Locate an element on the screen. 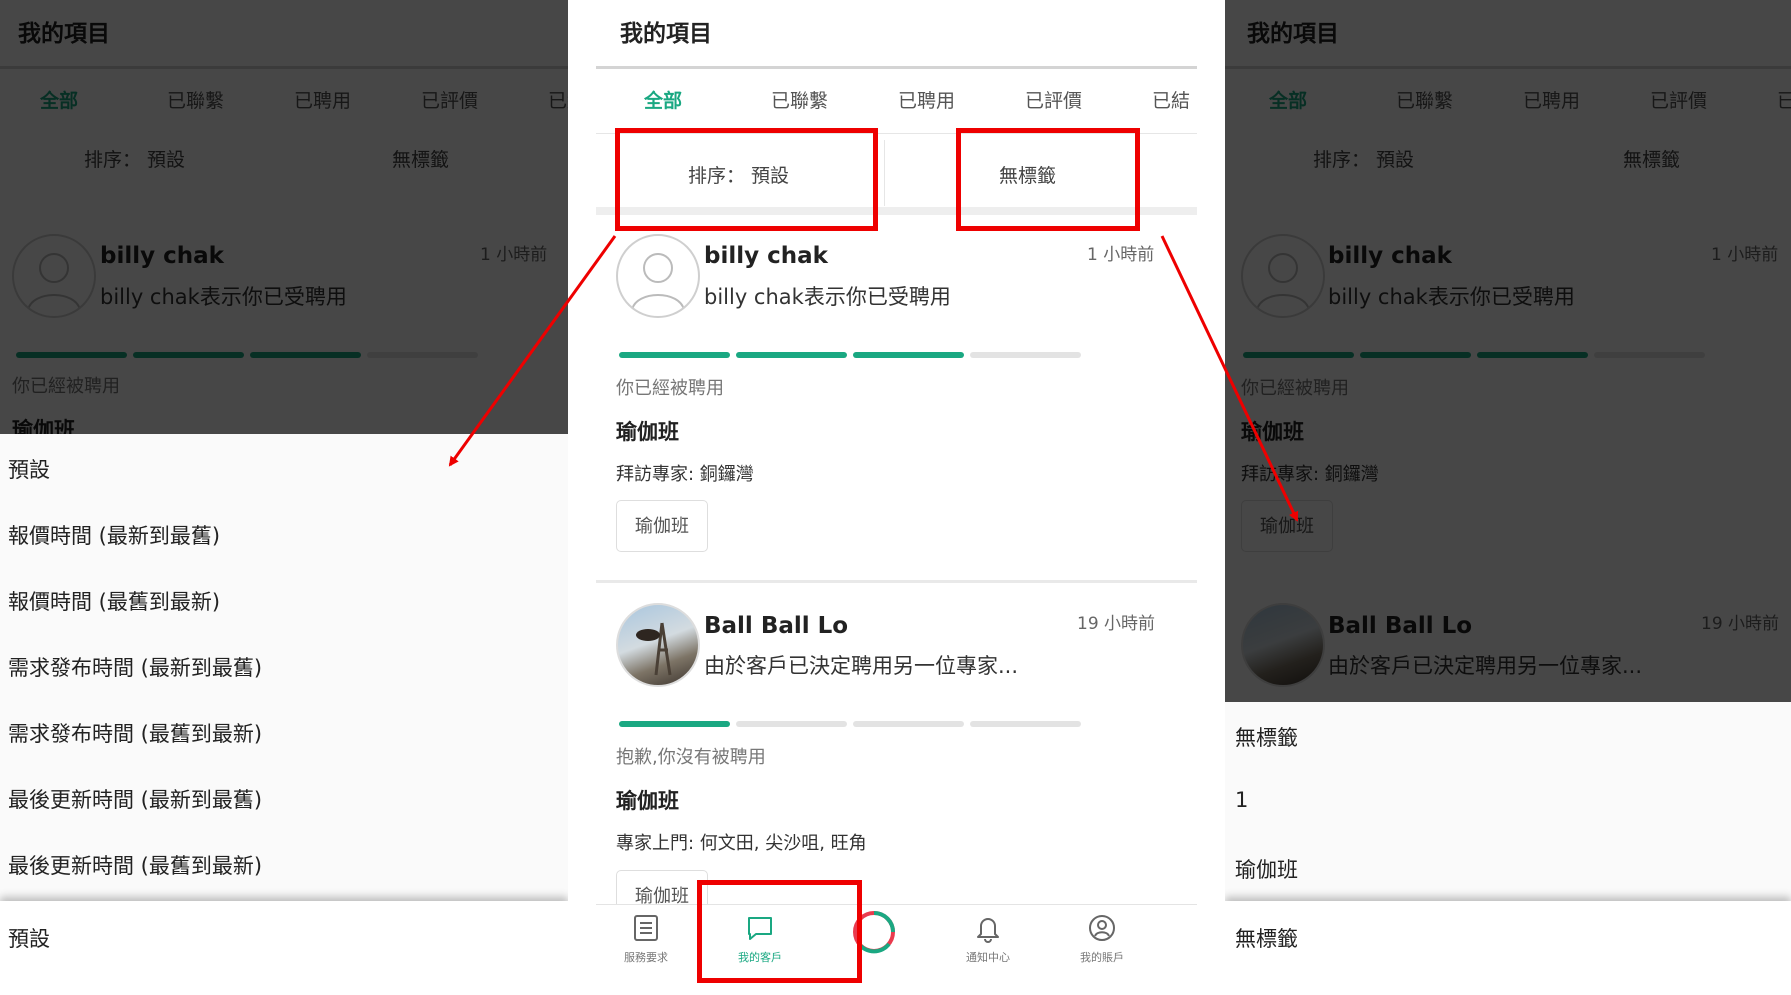 This screenshot has height=995, width=1791. arrow-to-sort-sheet is located at coordinates (532, 351).